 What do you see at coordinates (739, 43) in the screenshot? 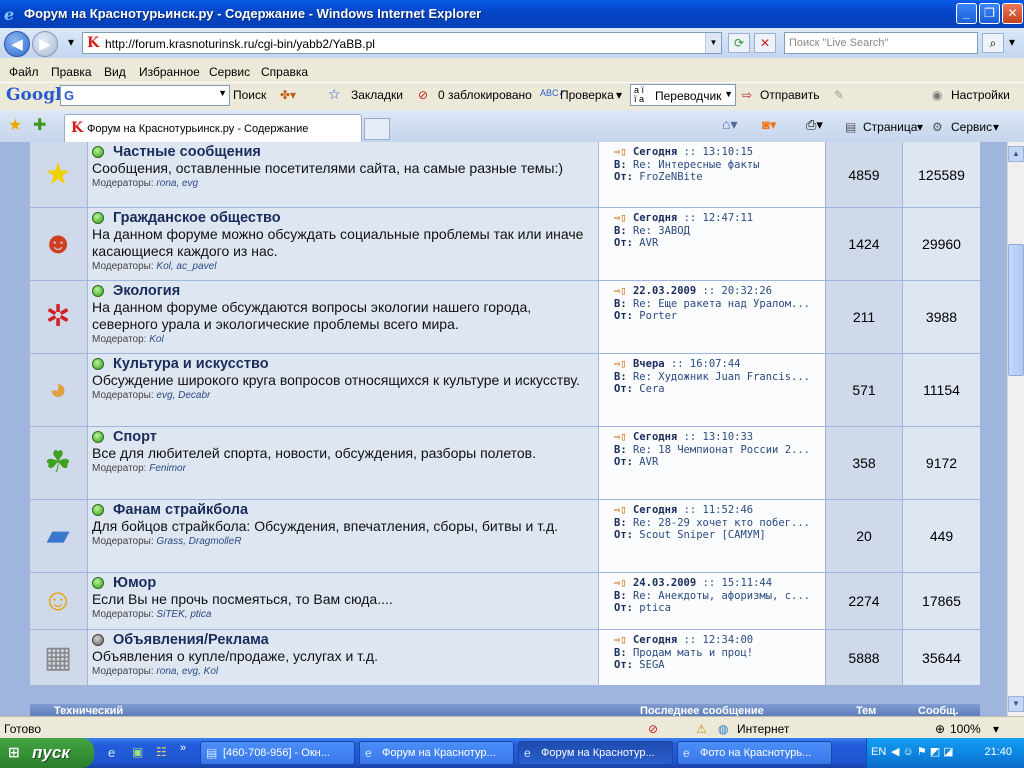
I see `refresh-button: ⟳` at bounding box center [739, 43].